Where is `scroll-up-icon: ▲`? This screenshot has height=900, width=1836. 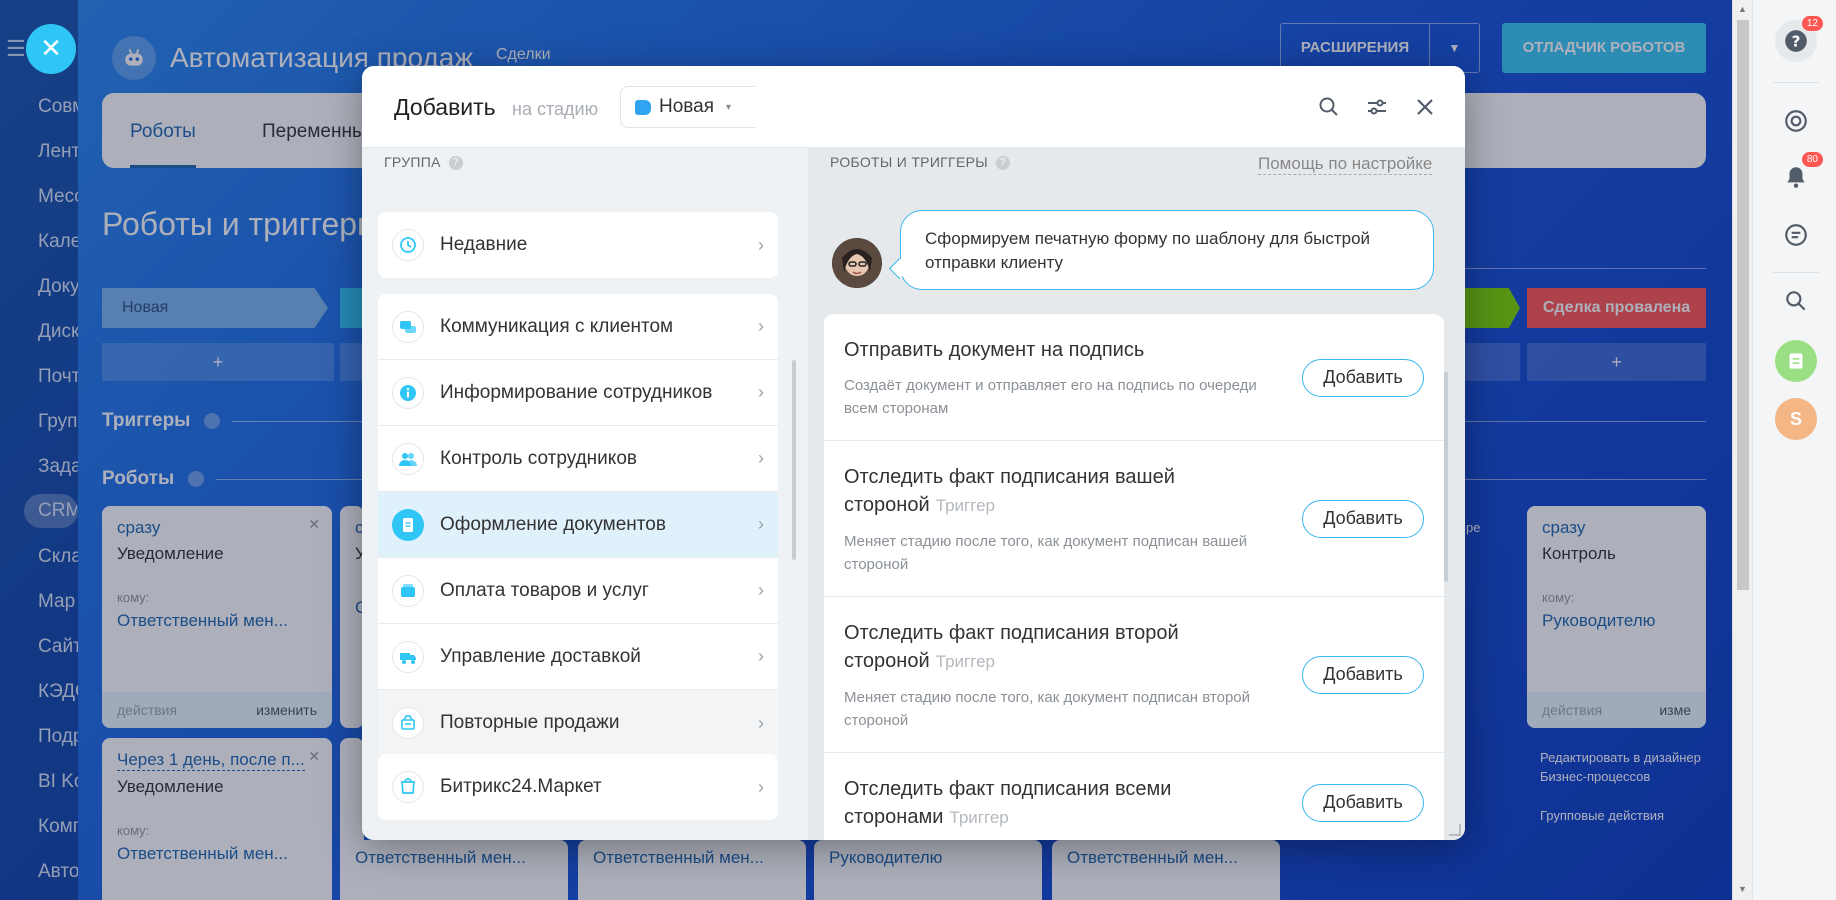 scroll-up-icon: ▲ is located at coordinates (1742, 9).